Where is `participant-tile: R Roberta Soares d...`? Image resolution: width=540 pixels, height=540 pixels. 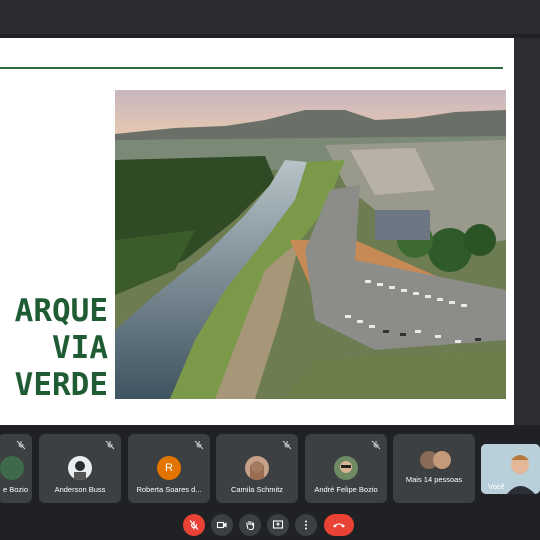 participant-tile: R Roberta Soares d... is located at coordinates (169, 468).